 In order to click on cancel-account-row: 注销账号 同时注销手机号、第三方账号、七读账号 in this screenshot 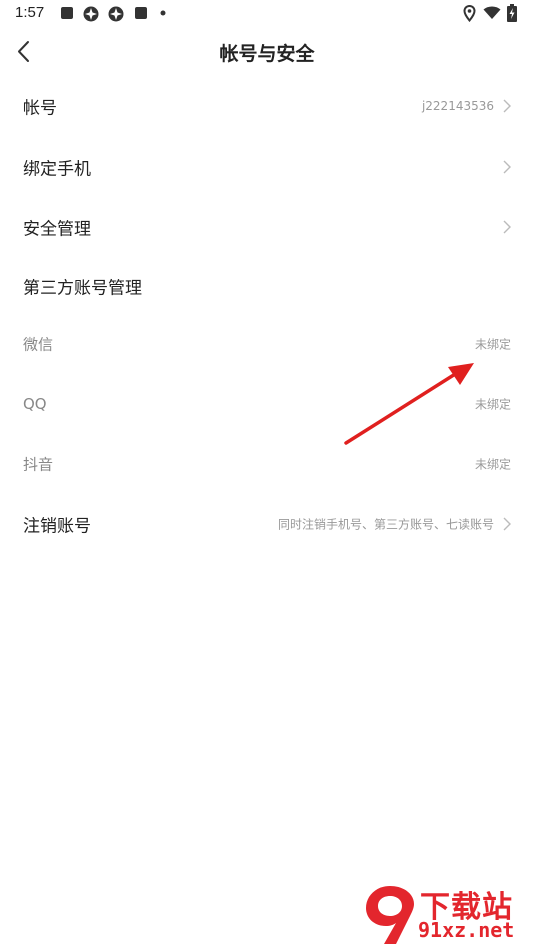, I will do `click(267, 524)`.